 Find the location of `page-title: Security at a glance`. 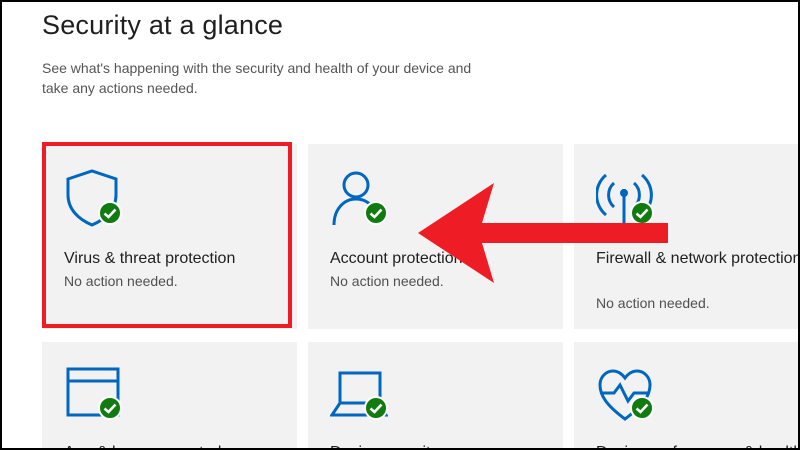

page-title: Security at a glance is located at coordinates (163, 25).